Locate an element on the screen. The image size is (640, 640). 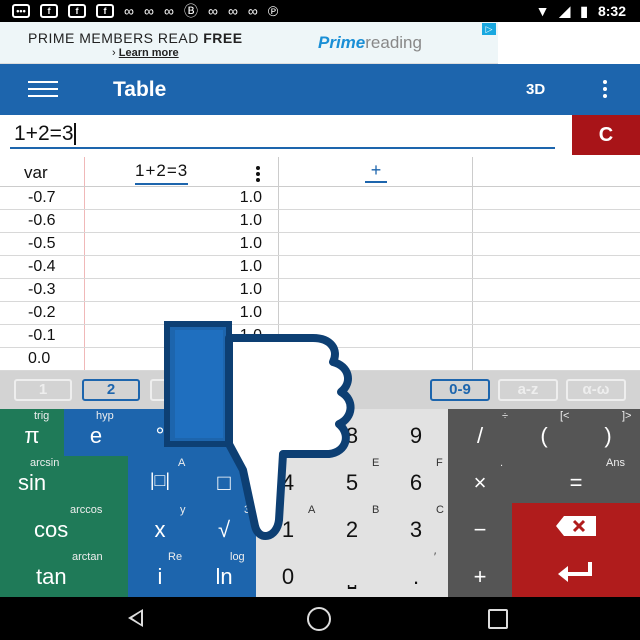
key-pi: trig π is located at coordinates (32, 432).